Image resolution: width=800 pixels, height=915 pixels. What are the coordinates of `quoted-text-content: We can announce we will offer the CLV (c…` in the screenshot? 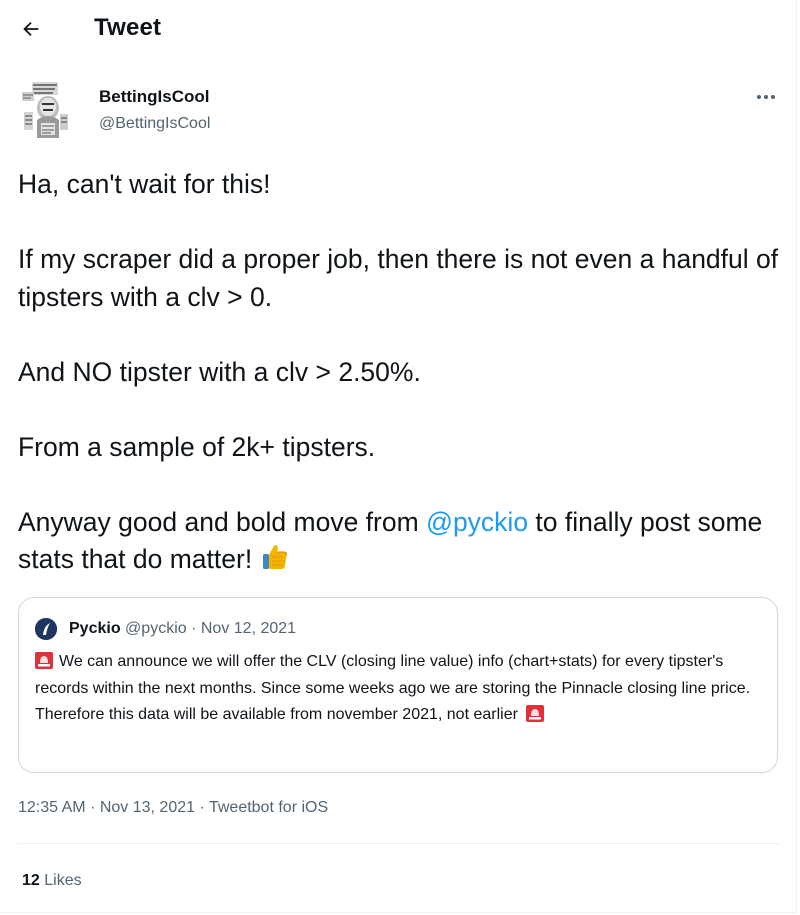 It's located at (393, 688).